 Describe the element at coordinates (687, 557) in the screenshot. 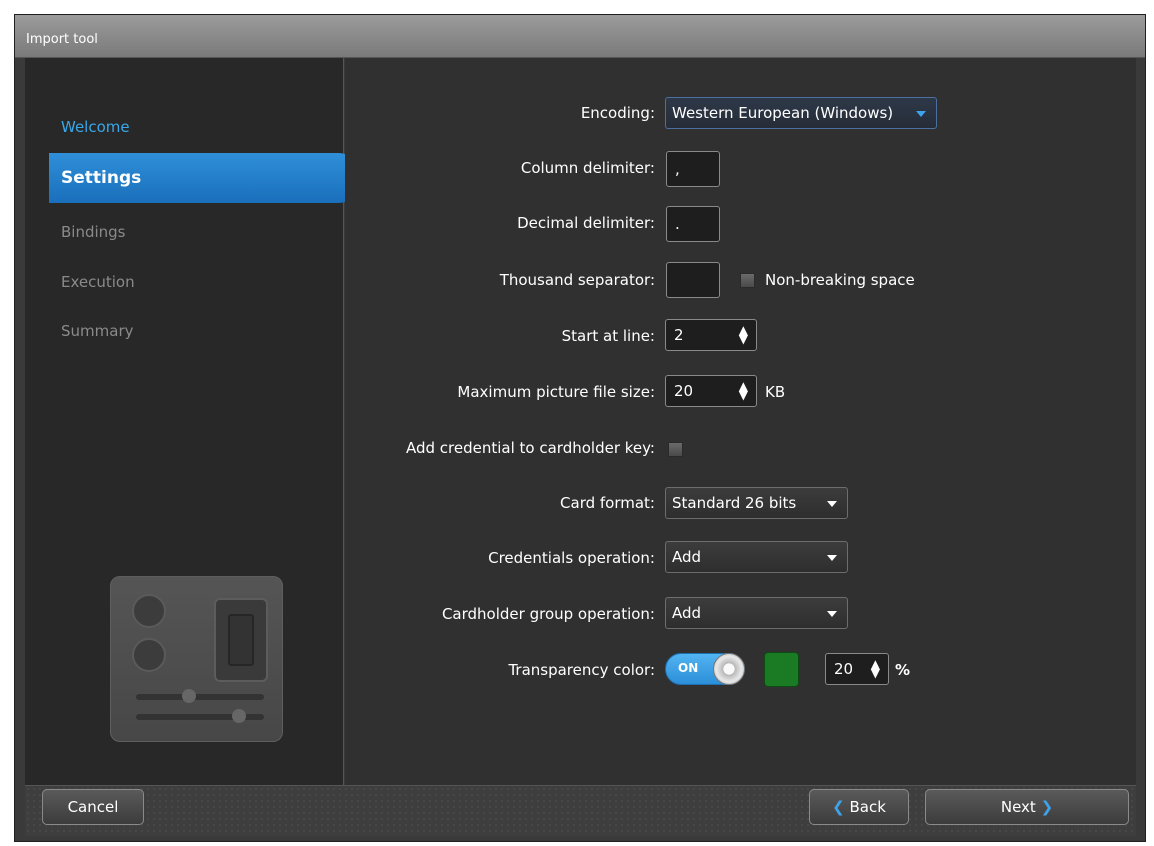

I see `credentials-operation-value: Add` at that location.